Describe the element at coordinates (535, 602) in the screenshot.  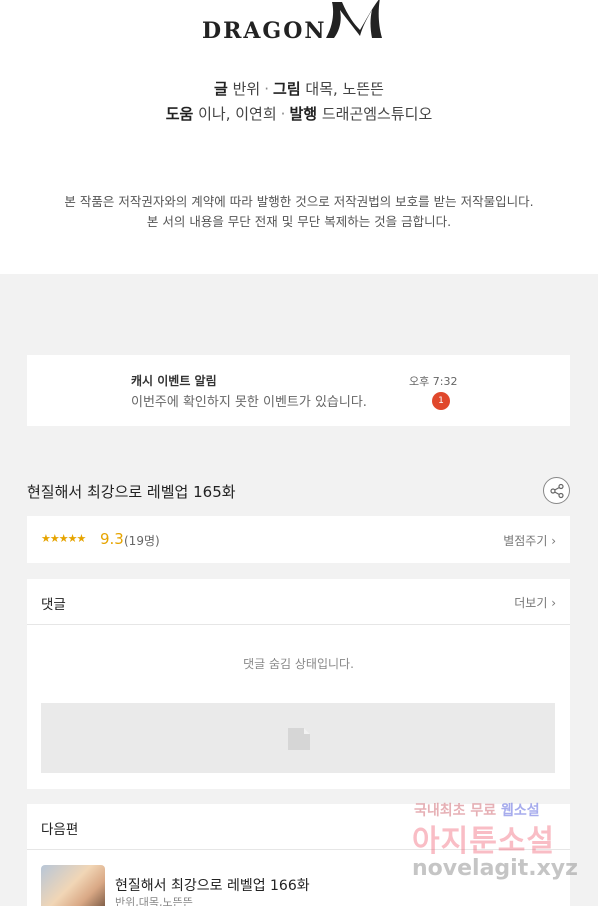
I see `comments-more-link: 더보기 ›` at that location.